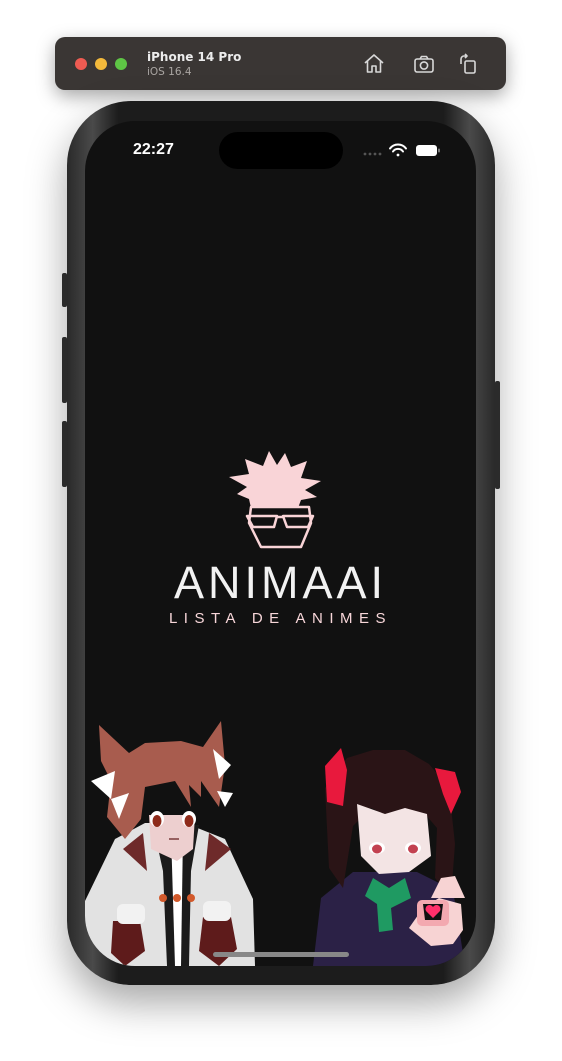 This screenshot has height=1061, width=562. I want to click on wifi-icon, so click(398, 150).